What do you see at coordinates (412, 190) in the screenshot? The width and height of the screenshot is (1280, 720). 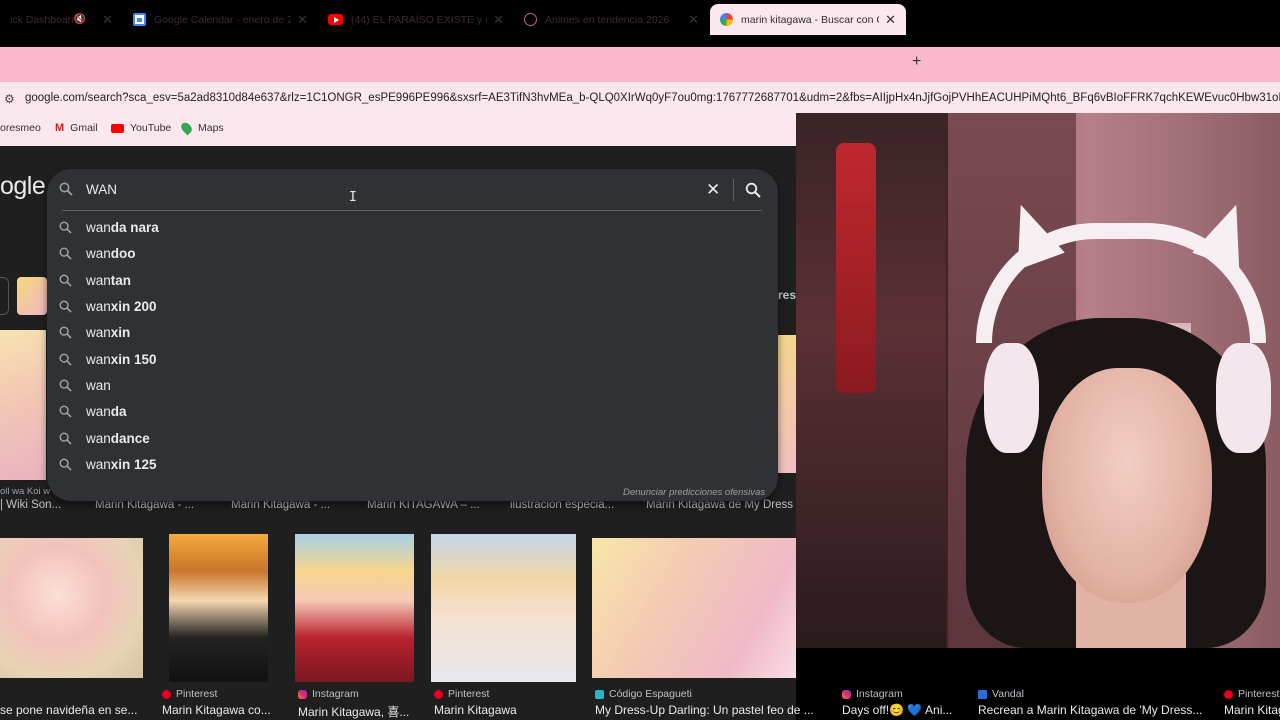 I see `search-input-row` at bounding box center [412, 190].